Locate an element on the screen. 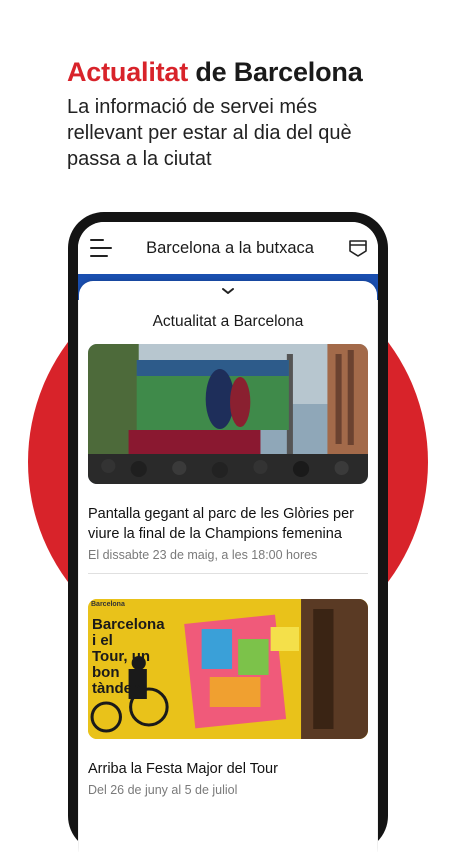 Image resolution: width=456 pixels, height=852 pixels. news-image is located at coordinates (228, 414).